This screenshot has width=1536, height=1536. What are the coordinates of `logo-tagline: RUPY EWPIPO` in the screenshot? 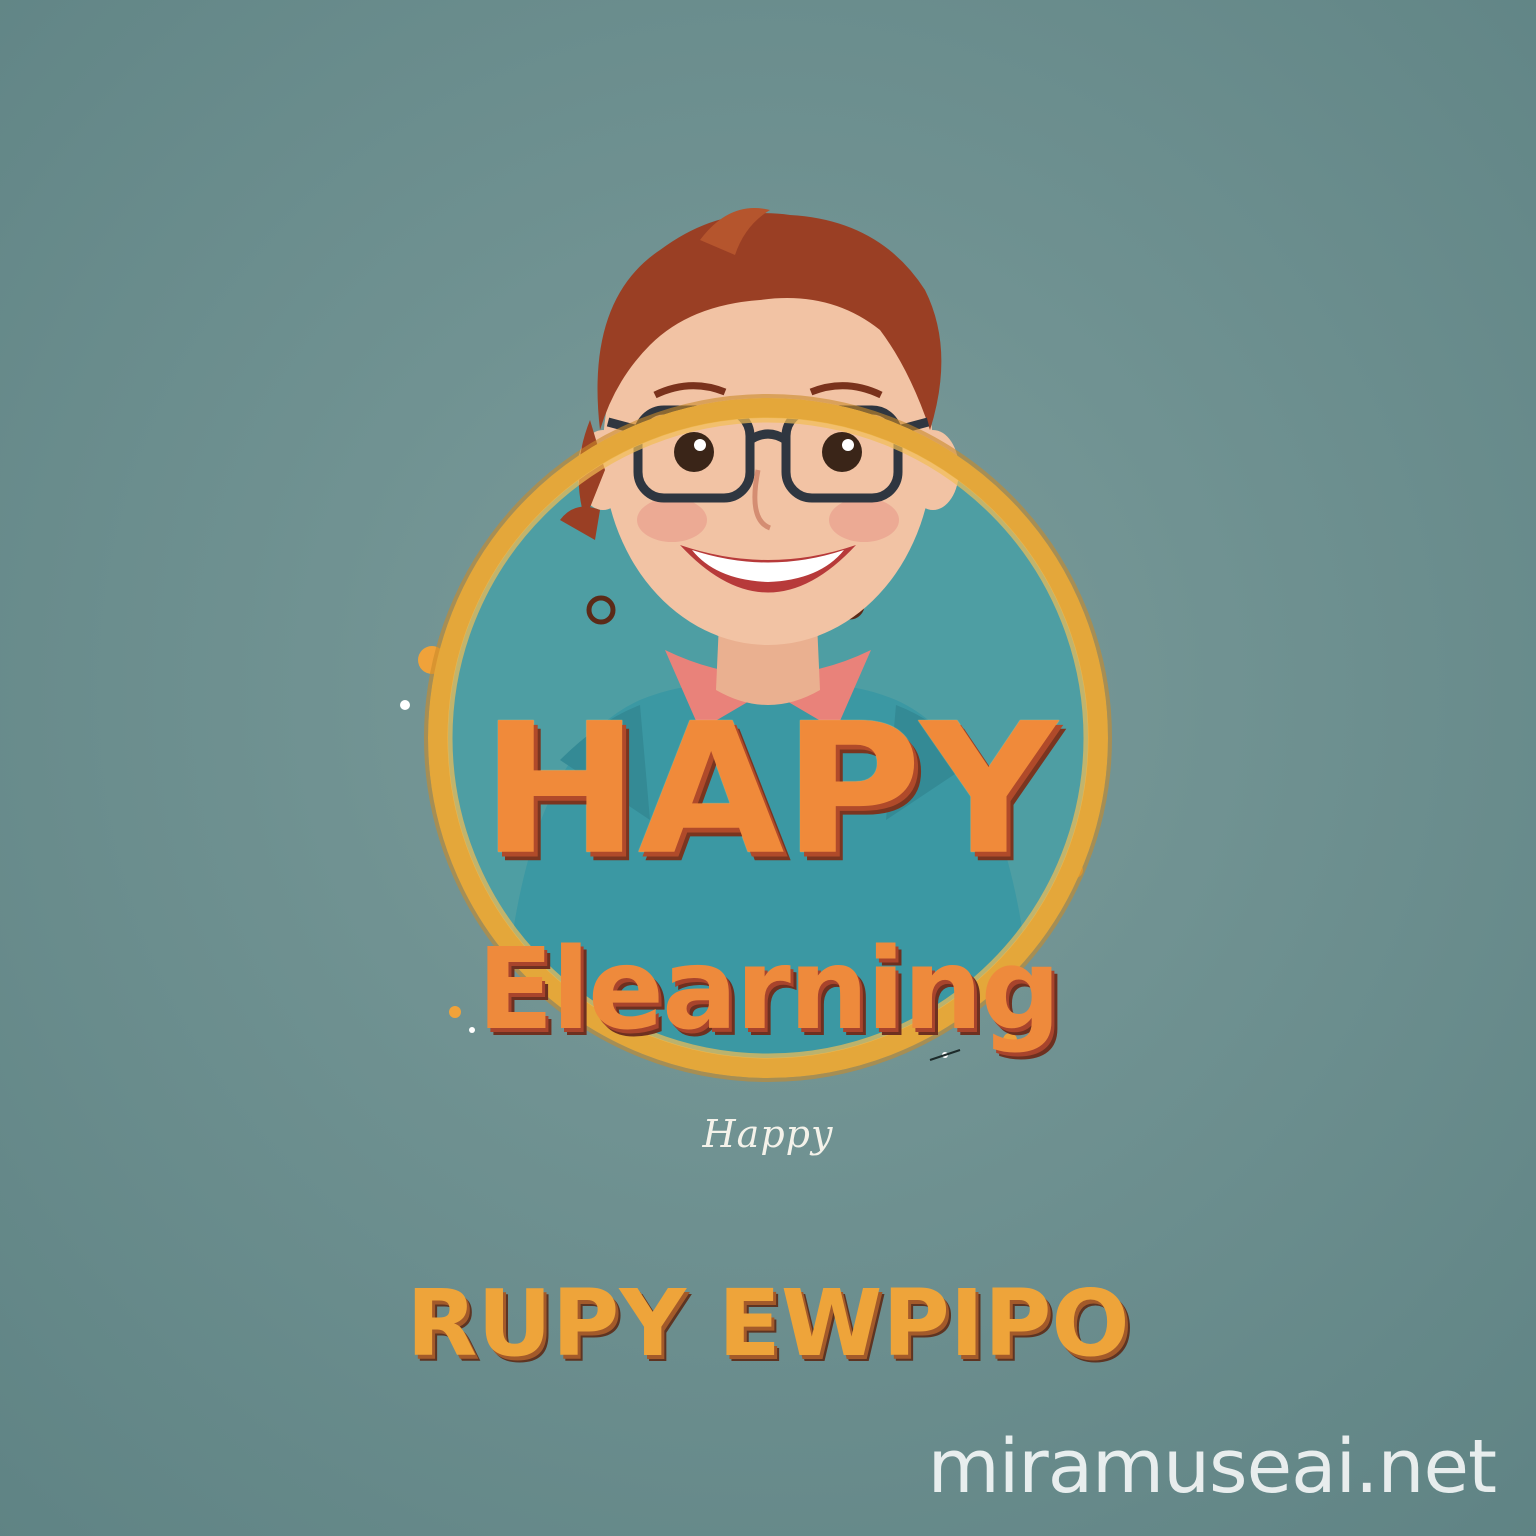 It's located at (768, 1323).